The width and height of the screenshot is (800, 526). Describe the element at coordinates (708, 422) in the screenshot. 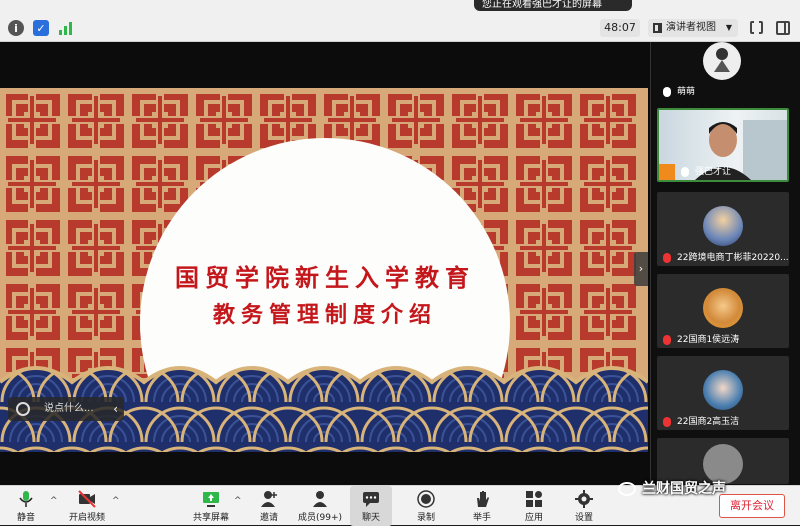

I see `participant-name: 22国商2高玉洁` at that location.